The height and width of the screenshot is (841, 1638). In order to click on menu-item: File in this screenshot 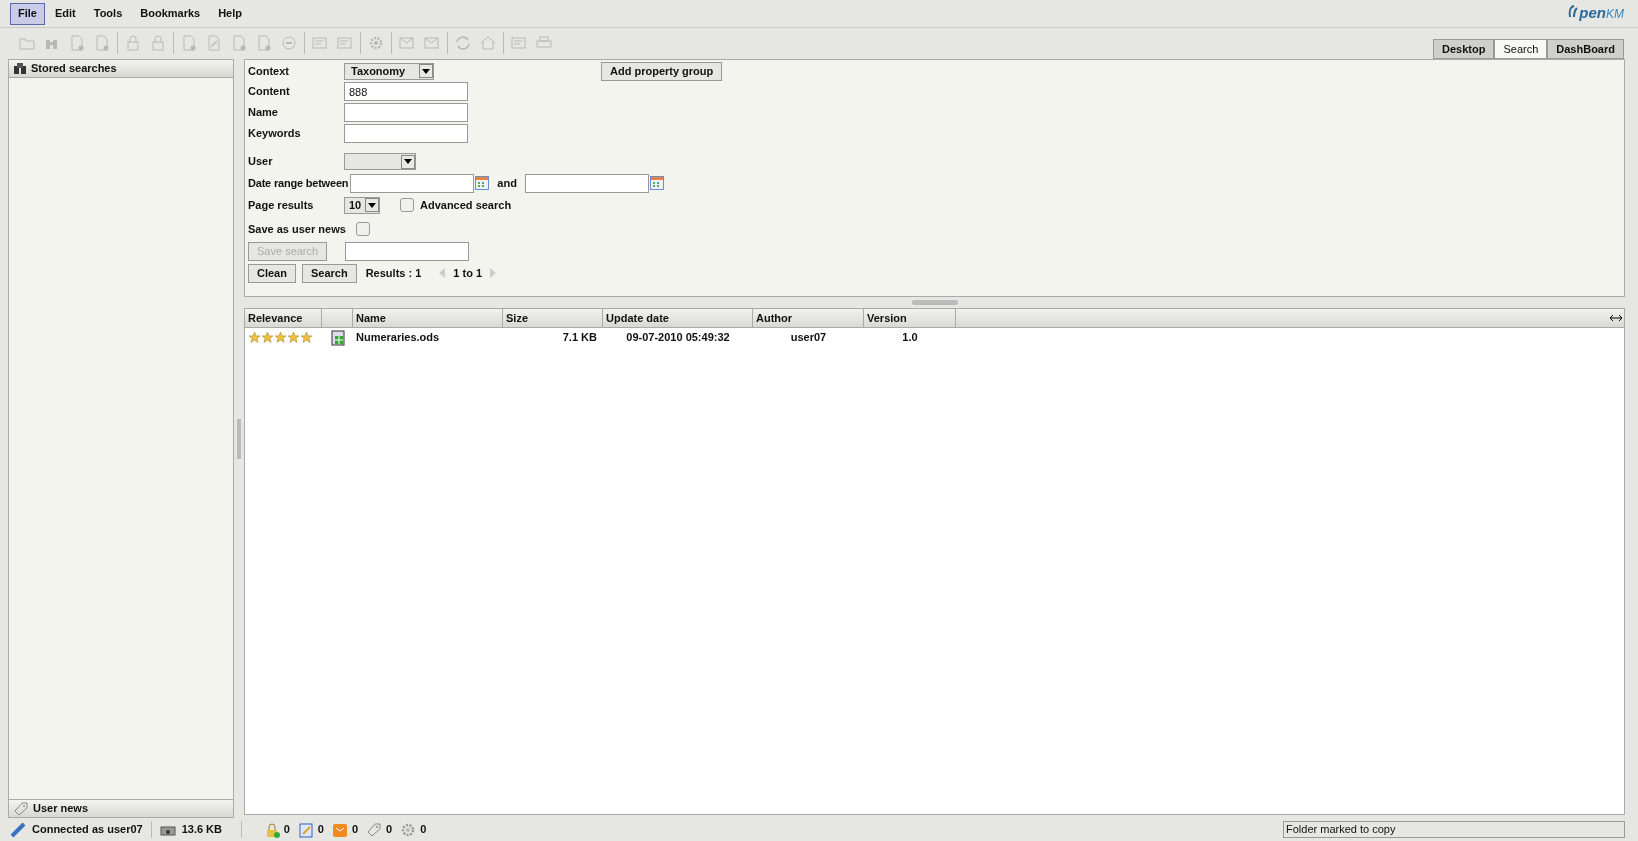, I will do `click(27, 13)`.